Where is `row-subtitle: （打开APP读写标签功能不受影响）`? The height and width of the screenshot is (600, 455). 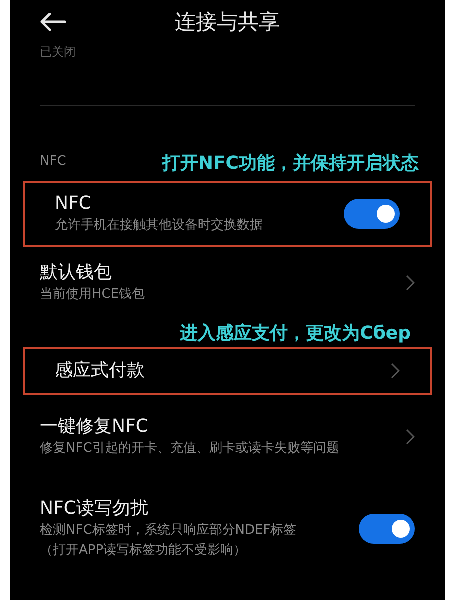 row-subtitle: （打开APP读写标签功能不受影响） is located at coordinates (144, 551).